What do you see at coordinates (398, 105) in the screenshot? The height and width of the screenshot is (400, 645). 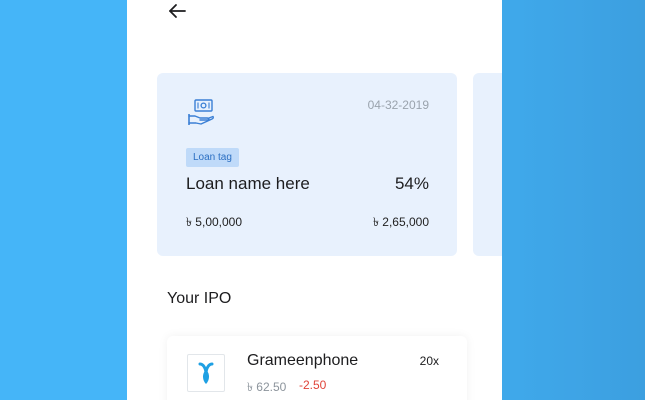 I see `loan-date: 04-32-2019` at bounding box center [398, 105].